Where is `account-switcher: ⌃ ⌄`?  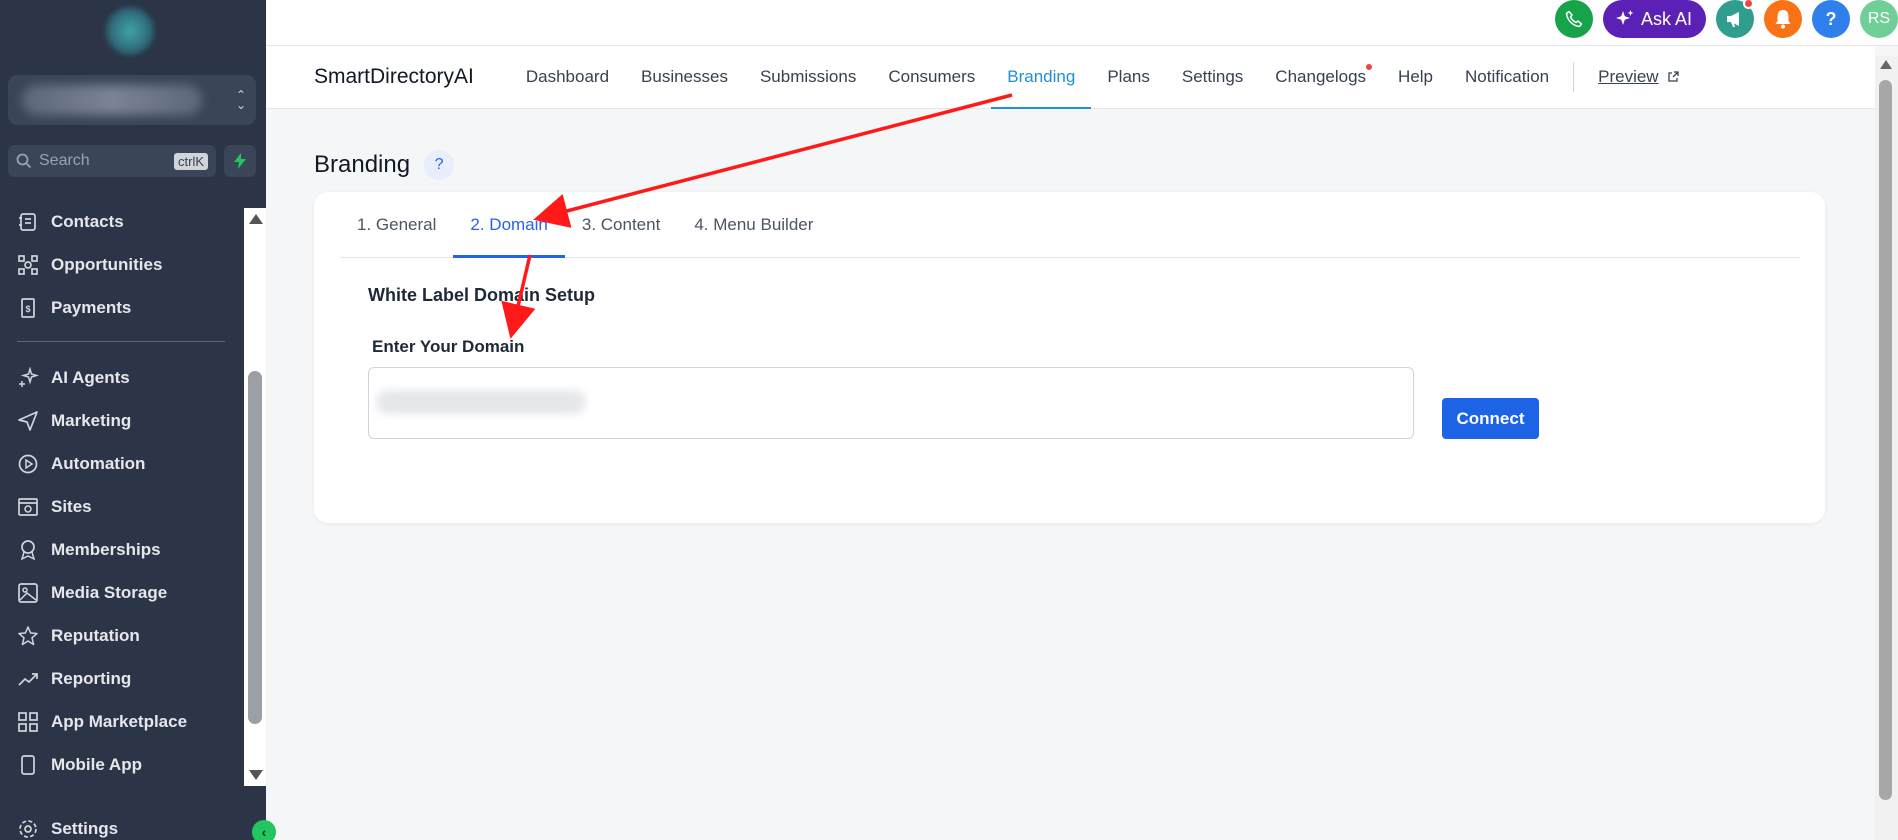
account-switcher: ⌃ ⌄ is located at coordinates (132, 100).